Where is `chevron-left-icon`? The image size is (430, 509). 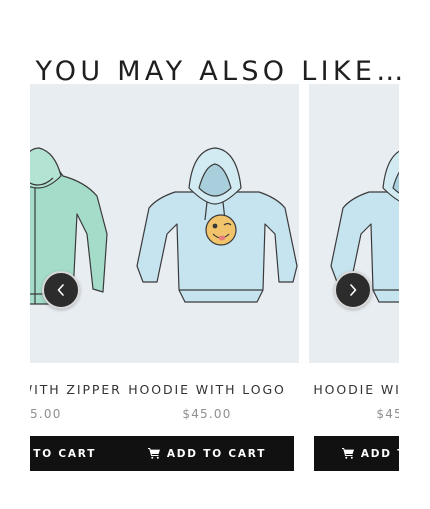 chevron-left-icon is located at coordinates (60, 290).